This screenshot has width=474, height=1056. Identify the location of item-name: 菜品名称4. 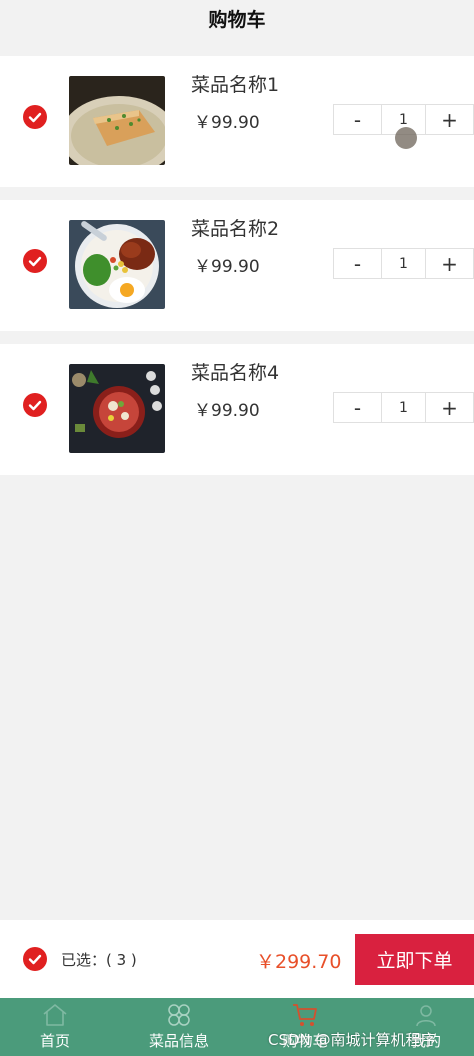
(235, 373).